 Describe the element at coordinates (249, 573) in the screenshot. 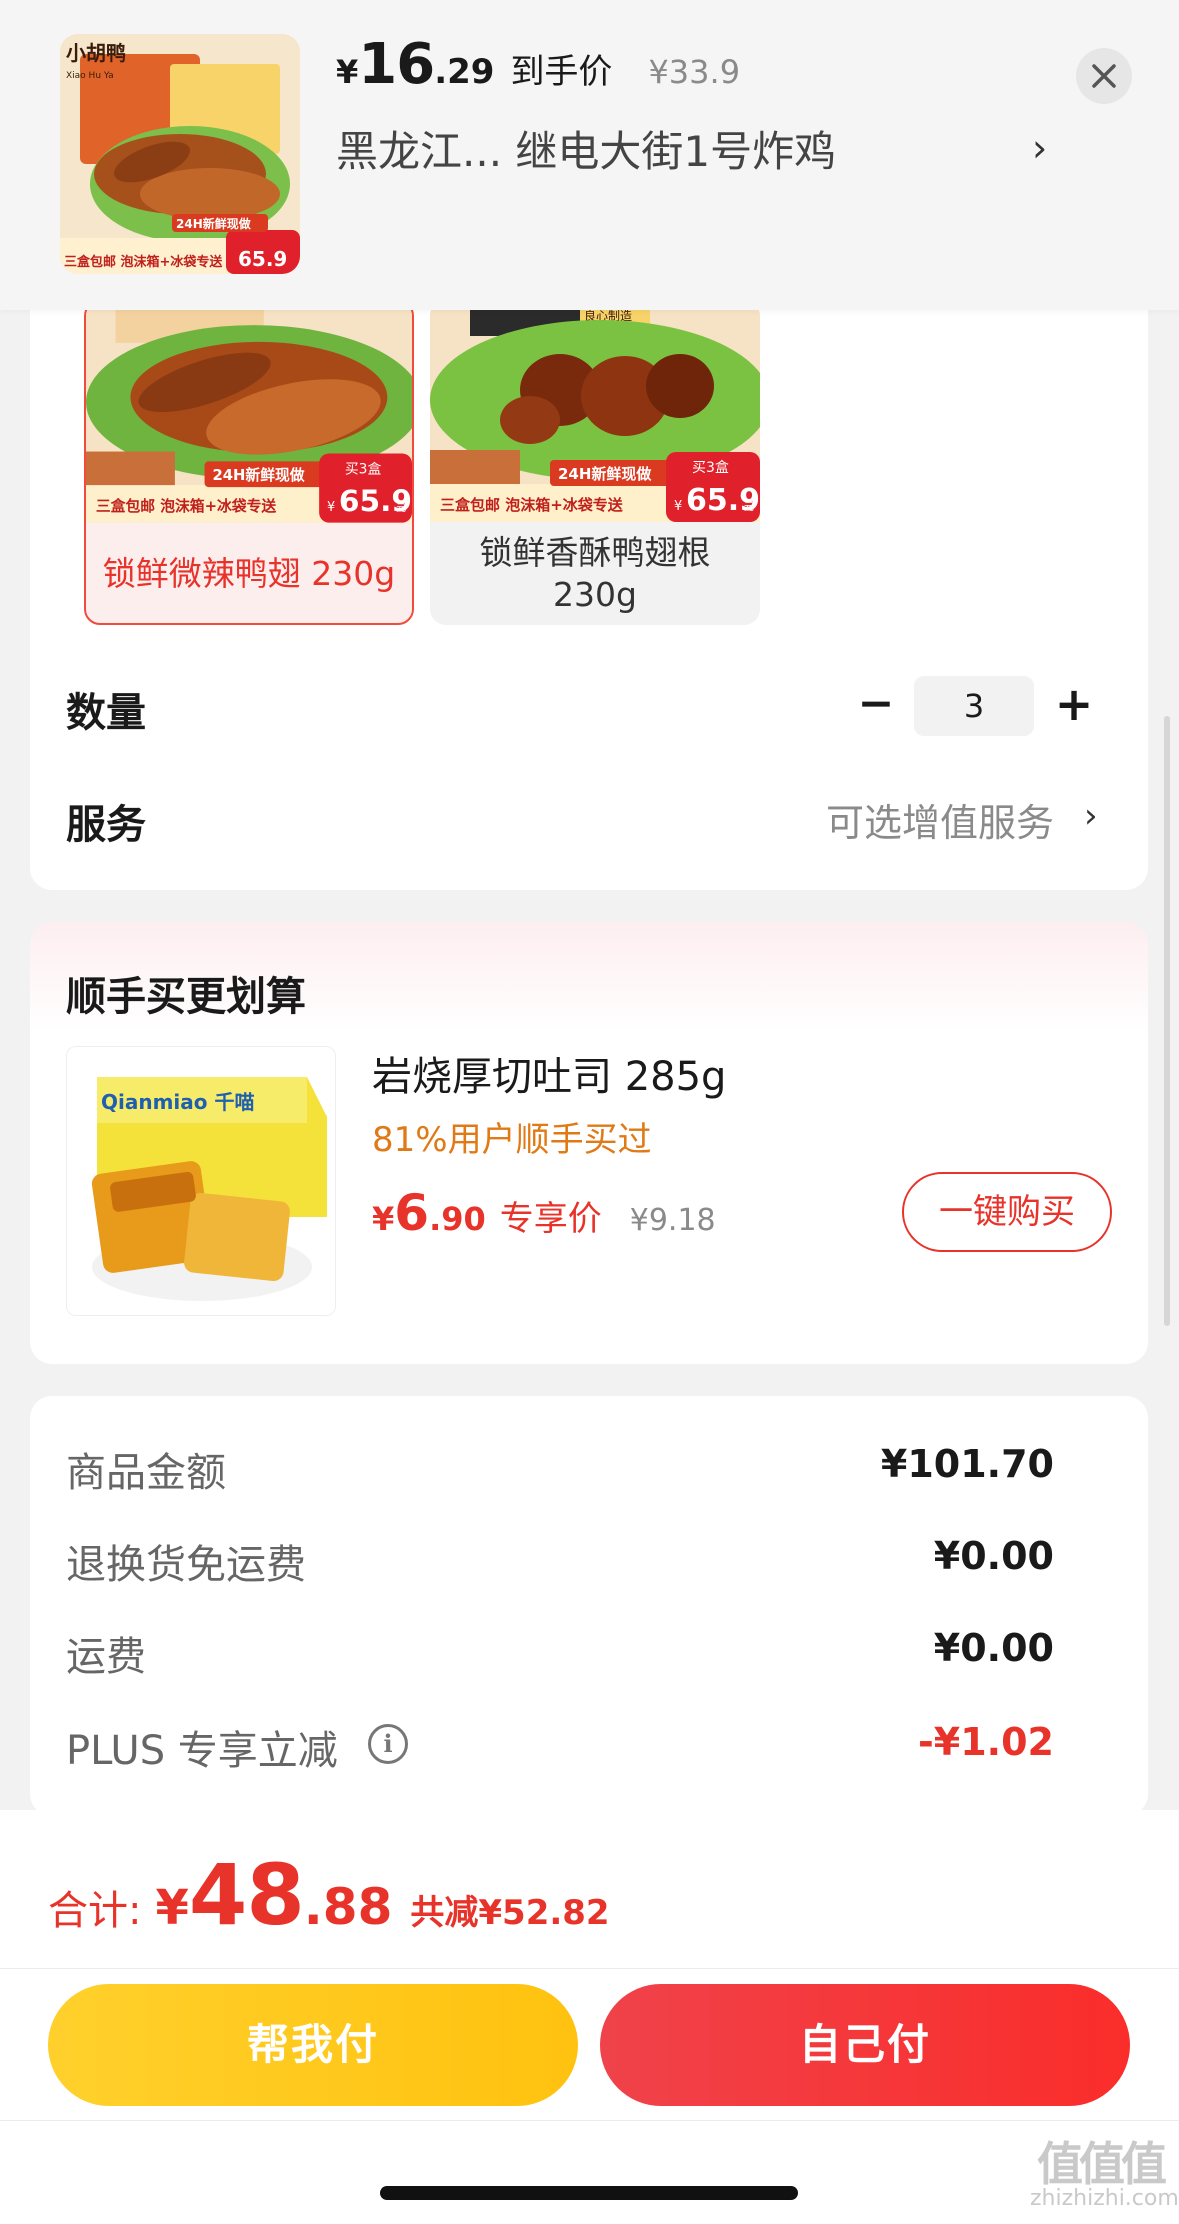

I see `variant-label: 锁鲜微辣鸭翅 230g` at that location.